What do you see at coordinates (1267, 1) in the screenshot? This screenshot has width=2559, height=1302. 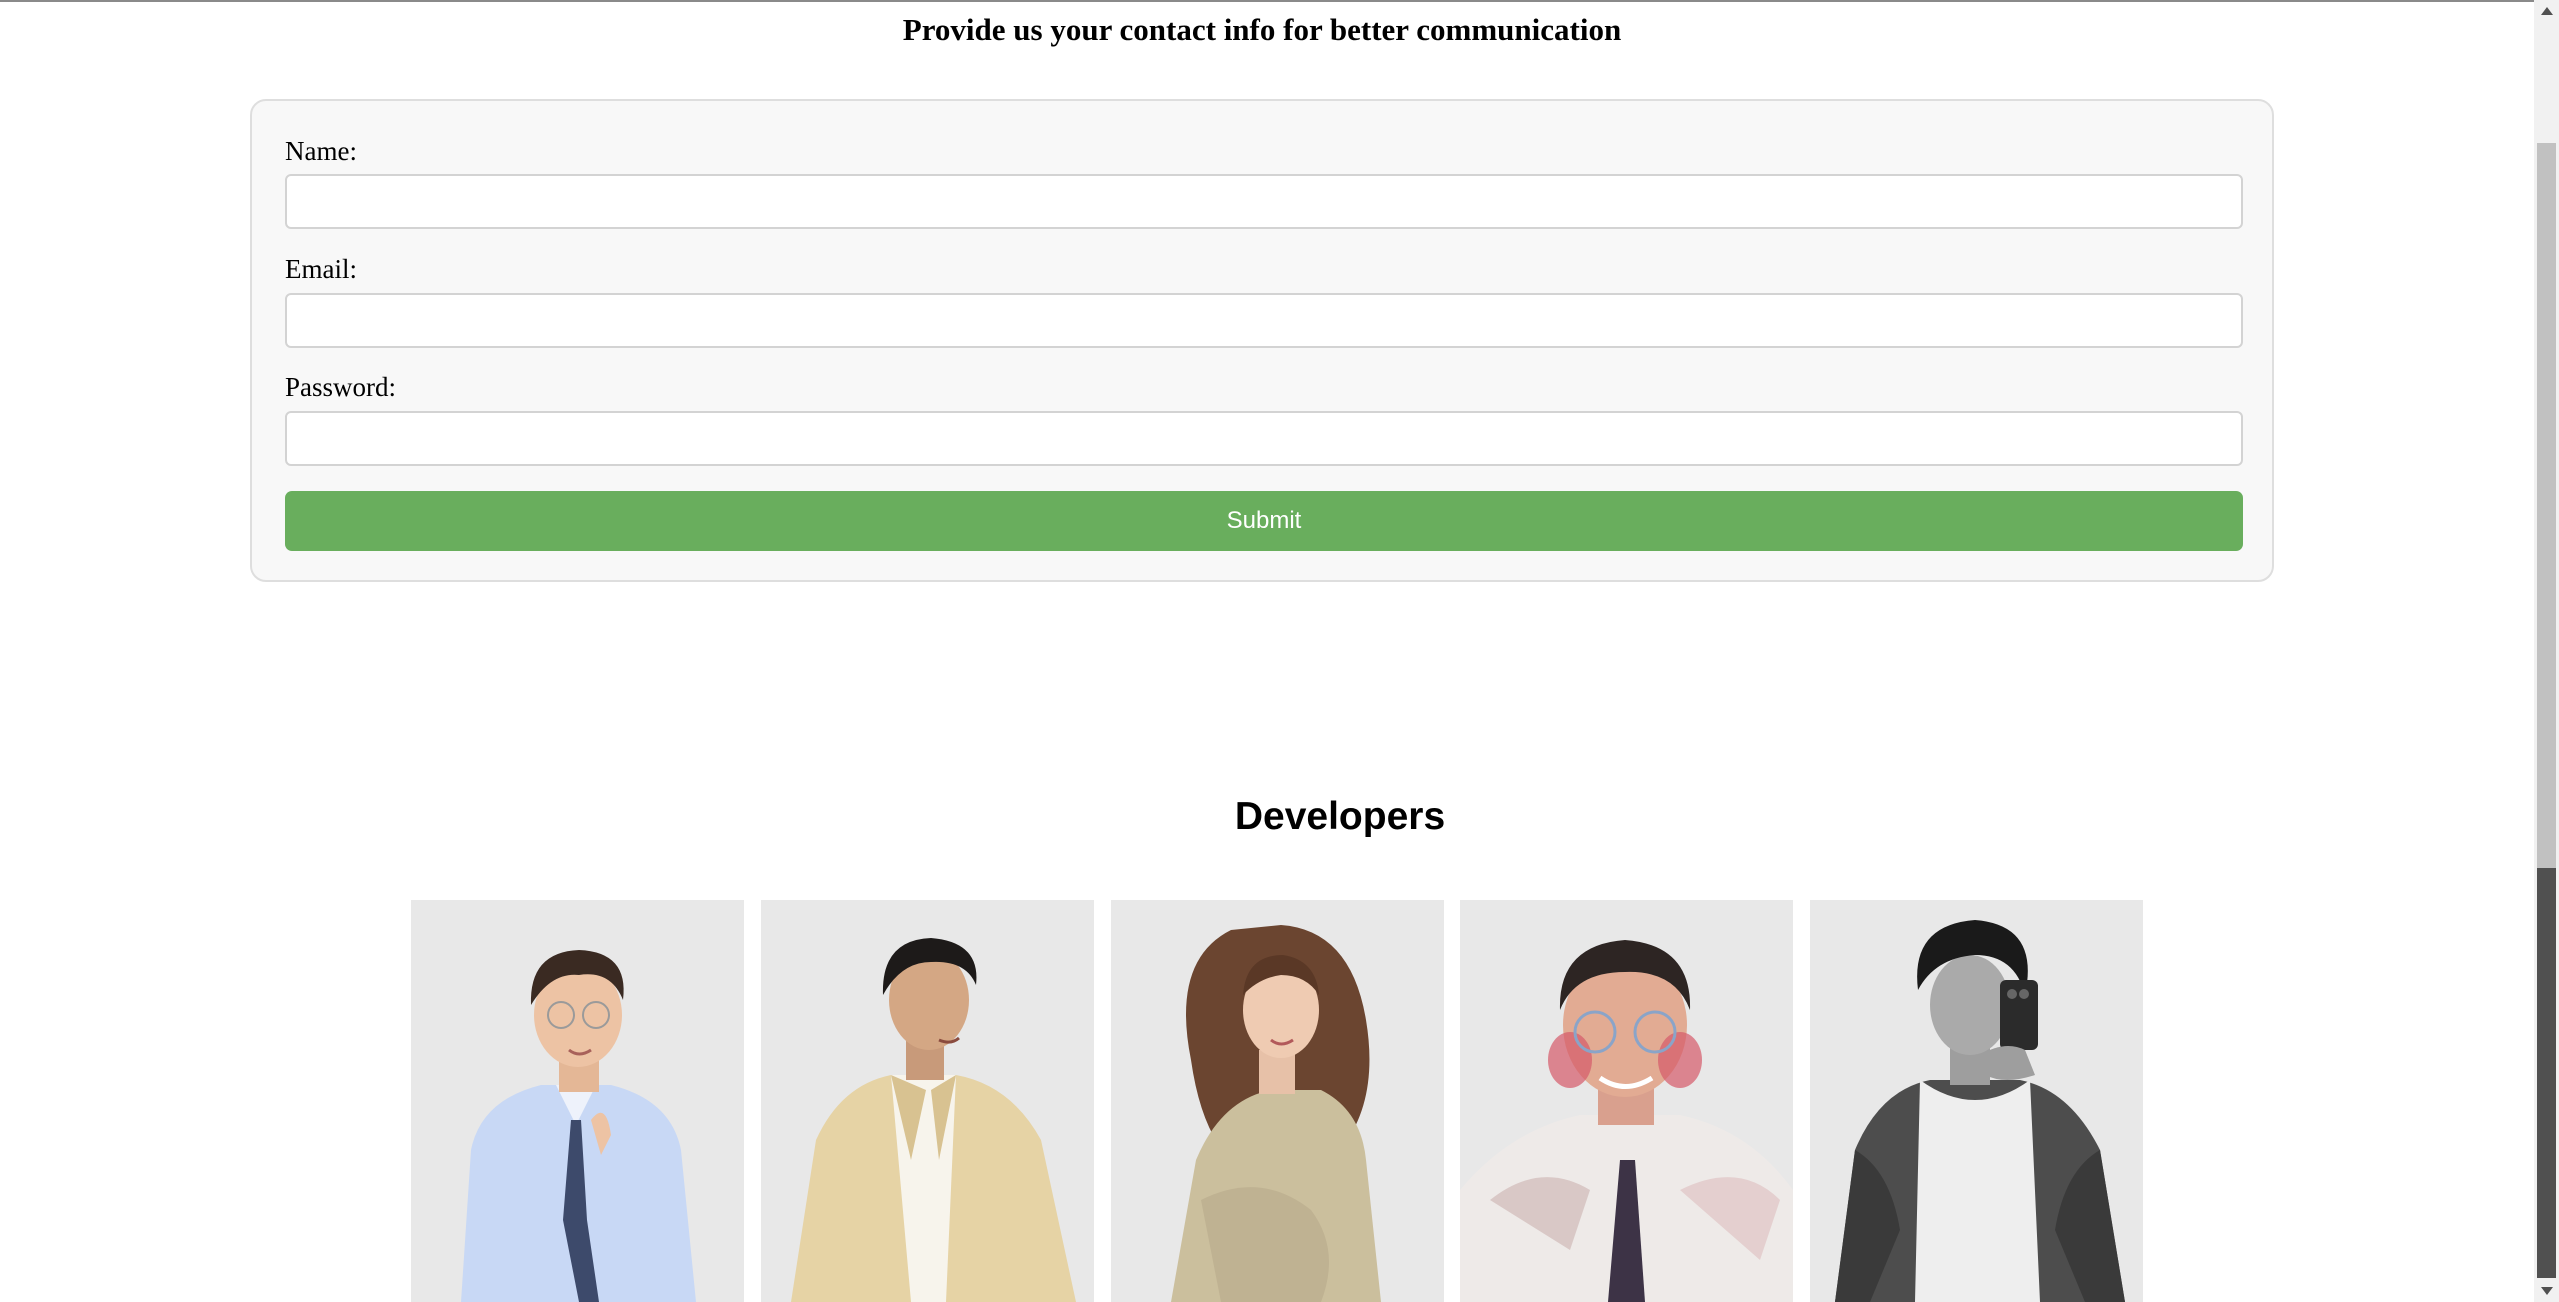 I see `top-border` at bounding box center [1267, 1].